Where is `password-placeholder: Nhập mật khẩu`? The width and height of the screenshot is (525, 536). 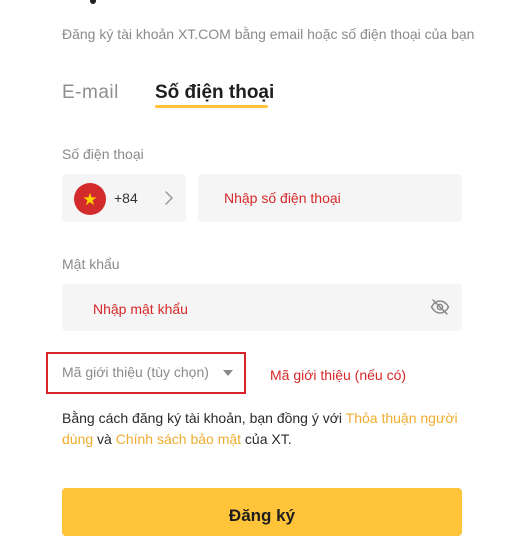 password-placeholder: Nhập mật khẩu is located at coordinates (140, 309).